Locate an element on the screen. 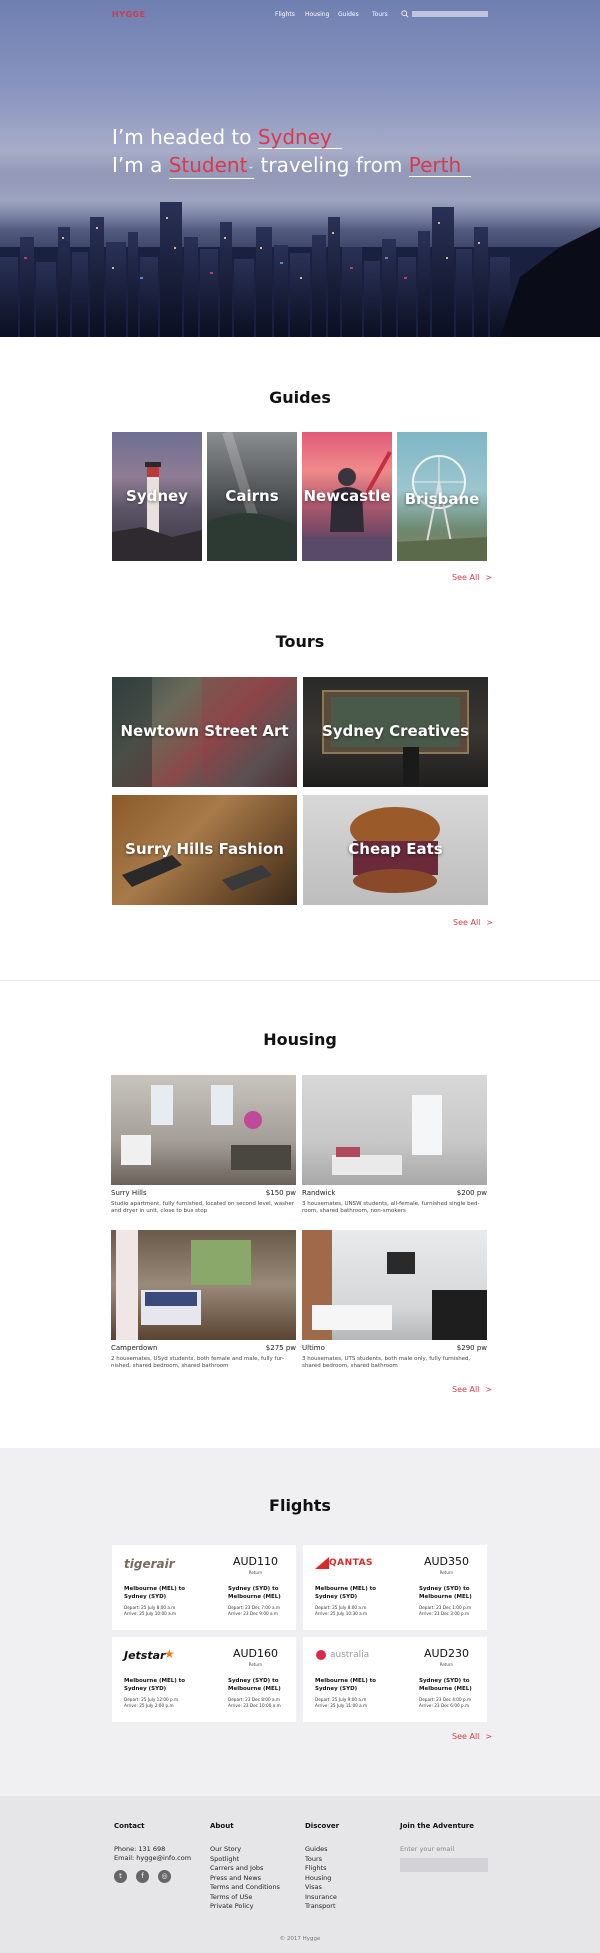  listing-suburb: Camperdown is located at coordinates (134, 1348).